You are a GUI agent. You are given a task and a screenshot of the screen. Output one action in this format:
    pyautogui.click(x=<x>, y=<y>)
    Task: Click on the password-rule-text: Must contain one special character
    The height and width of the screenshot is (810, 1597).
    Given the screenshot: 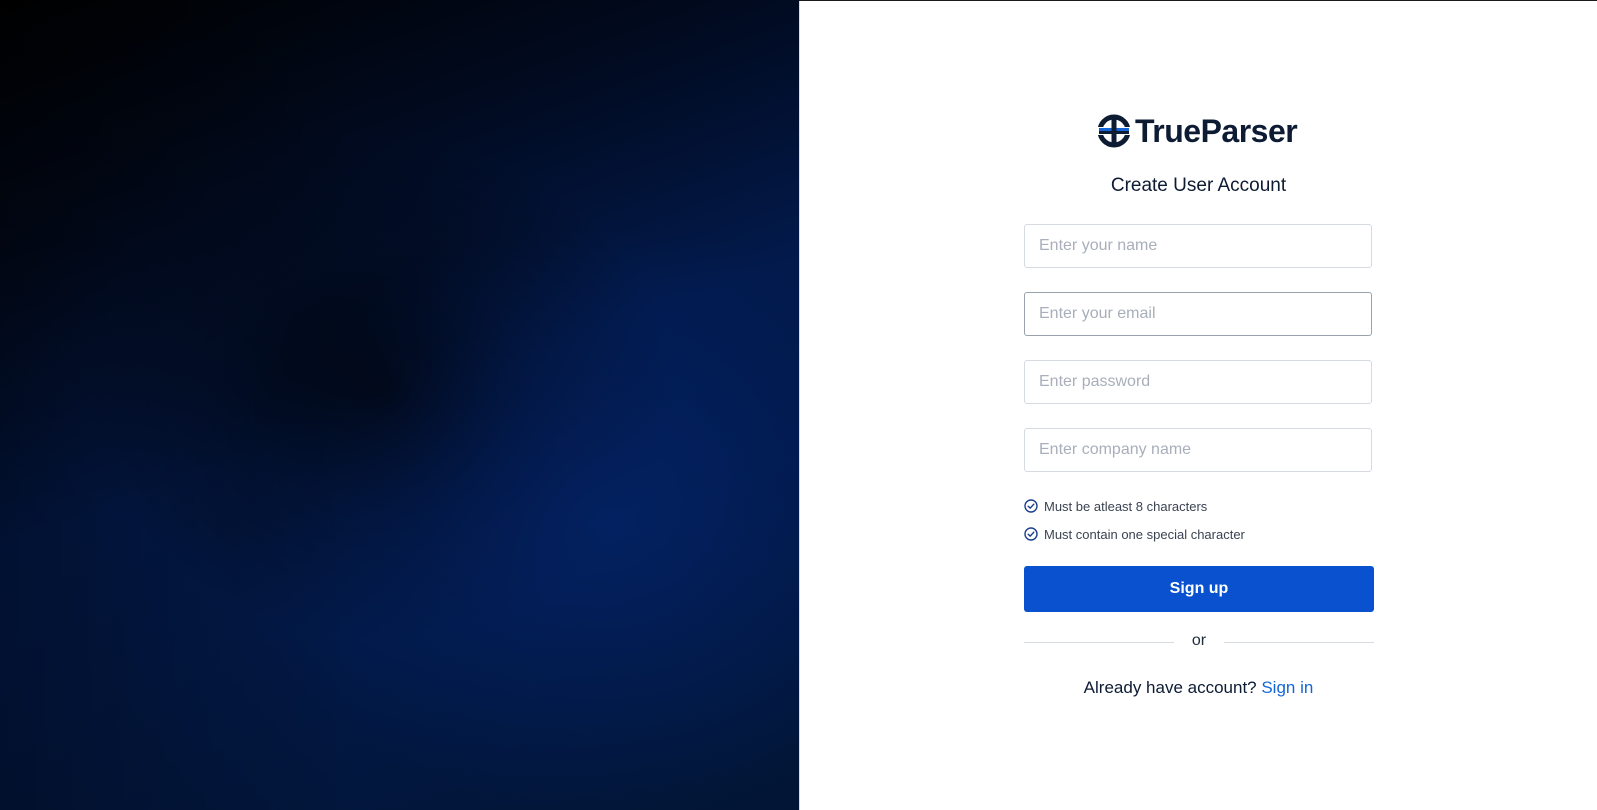 What is the action you would take?
    pyautogui.click(x=1144, y=534)
    